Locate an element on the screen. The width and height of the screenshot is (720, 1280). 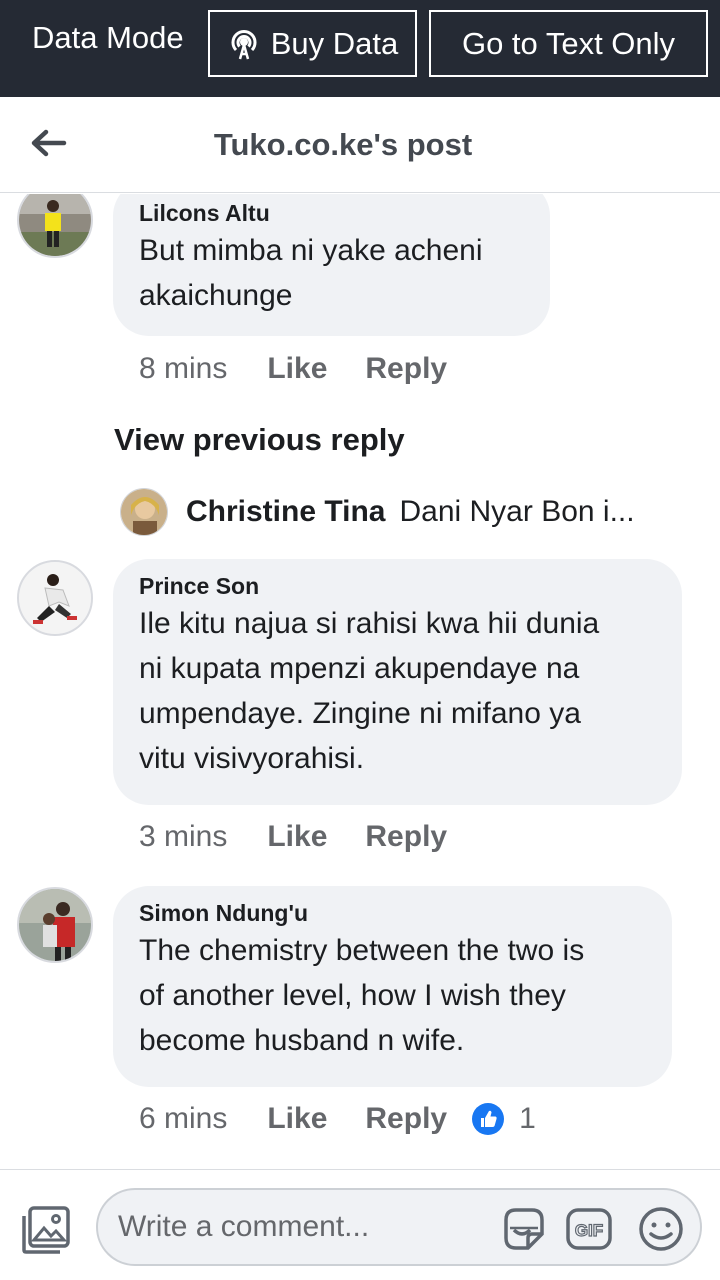
comment-actions: 6 mins Like Reply 1 is located at coordinates (337, 1119).